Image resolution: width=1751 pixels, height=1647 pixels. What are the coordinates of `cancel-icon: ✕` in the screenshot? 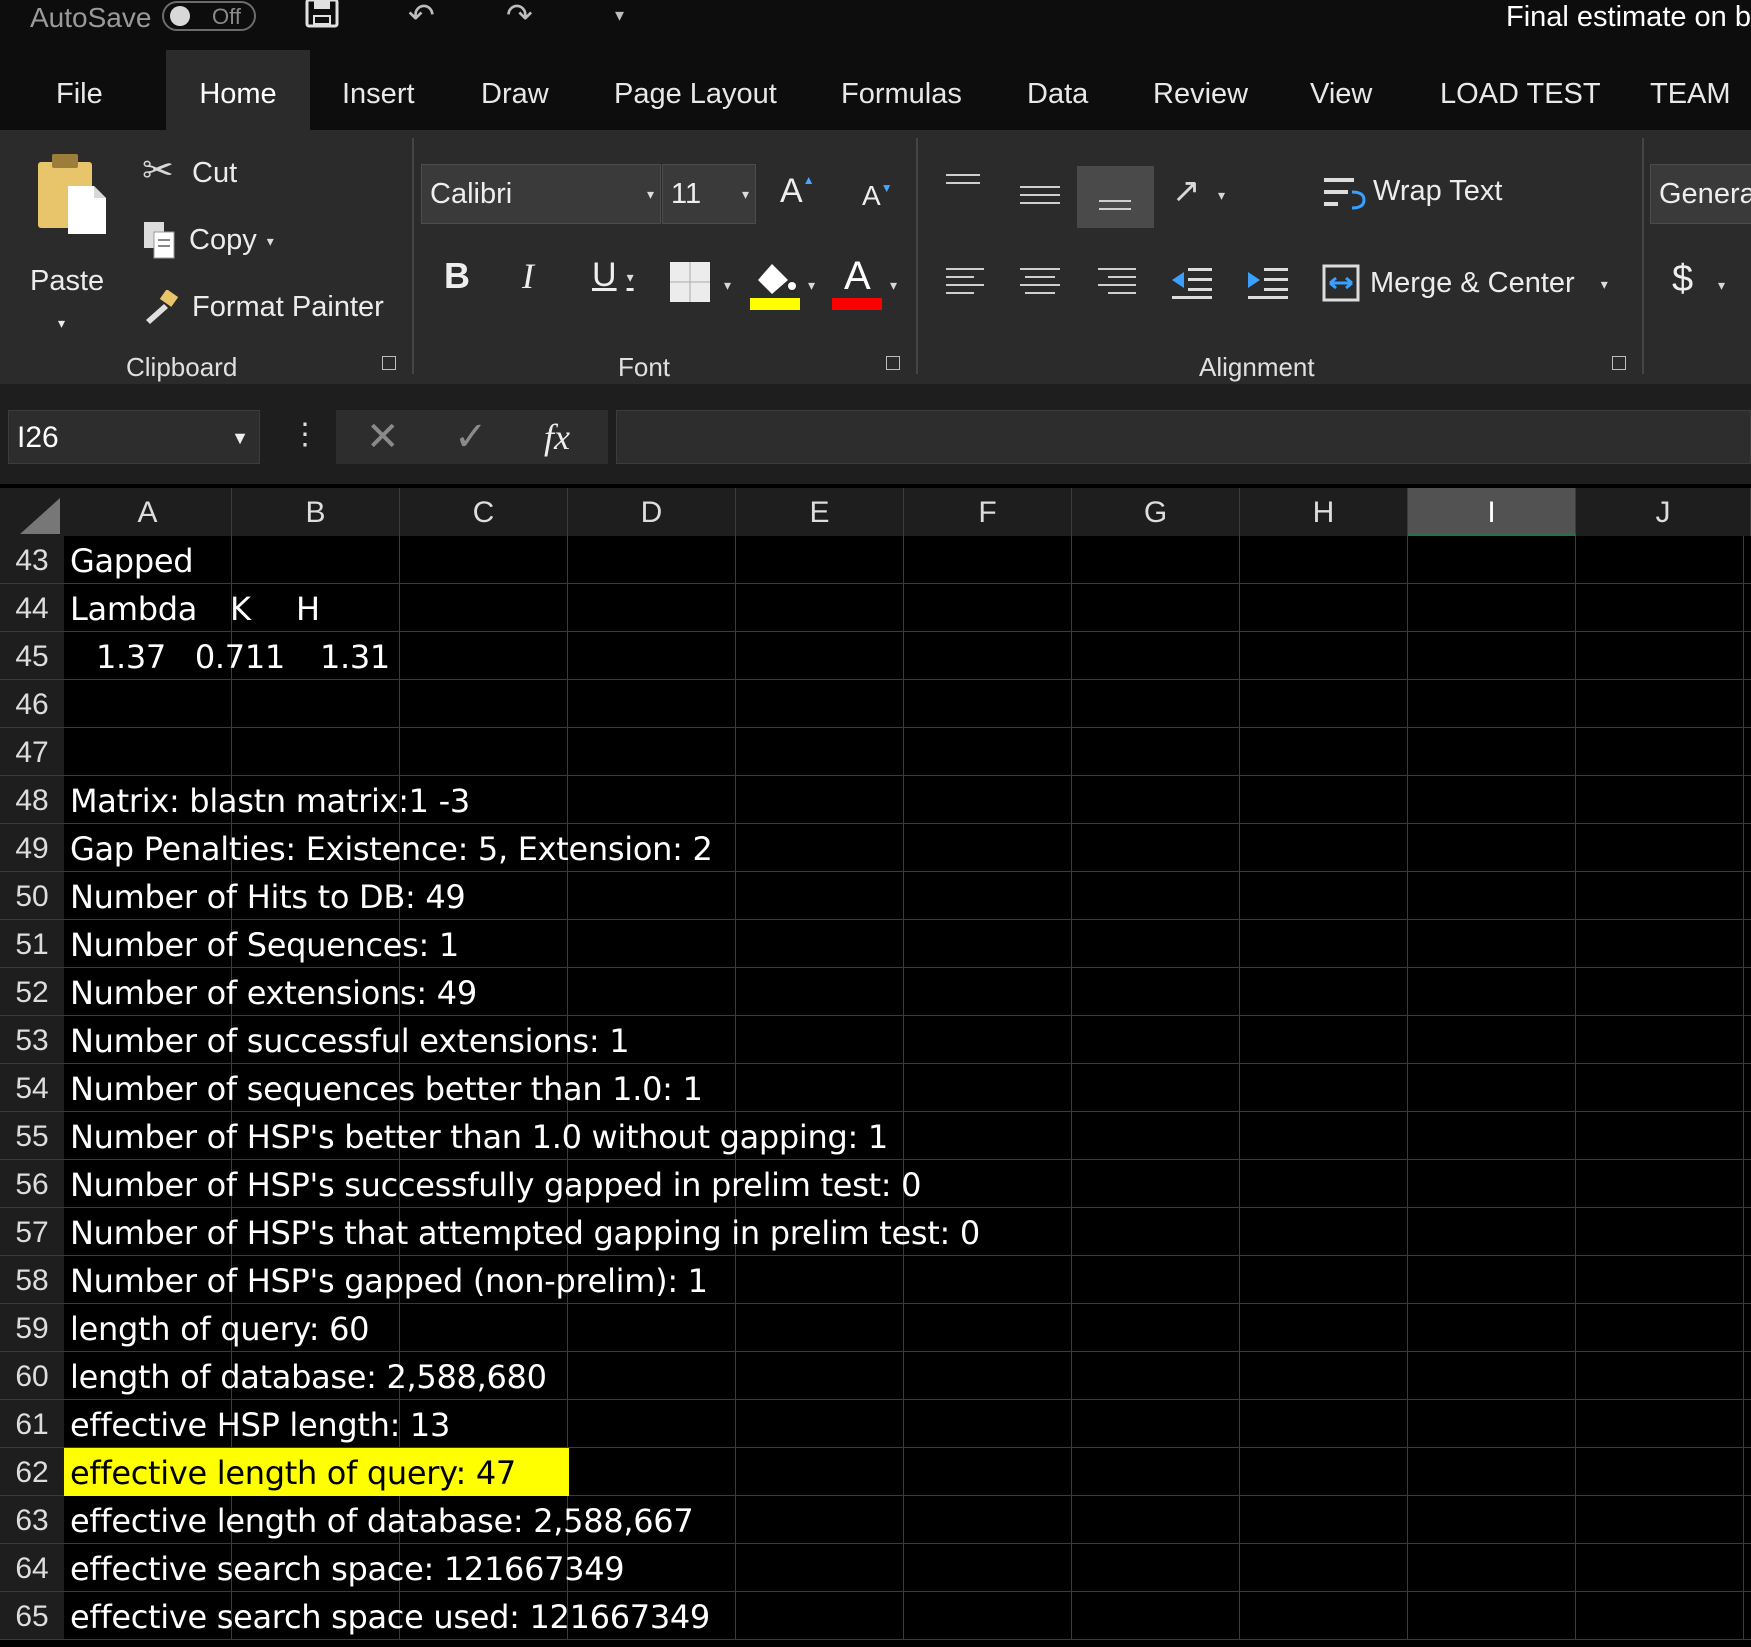 It's located at (383, 437).